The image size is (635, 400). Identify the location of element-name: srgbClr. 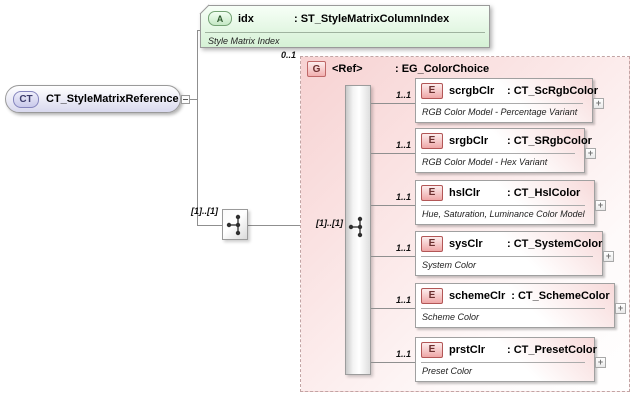
(469, 140).